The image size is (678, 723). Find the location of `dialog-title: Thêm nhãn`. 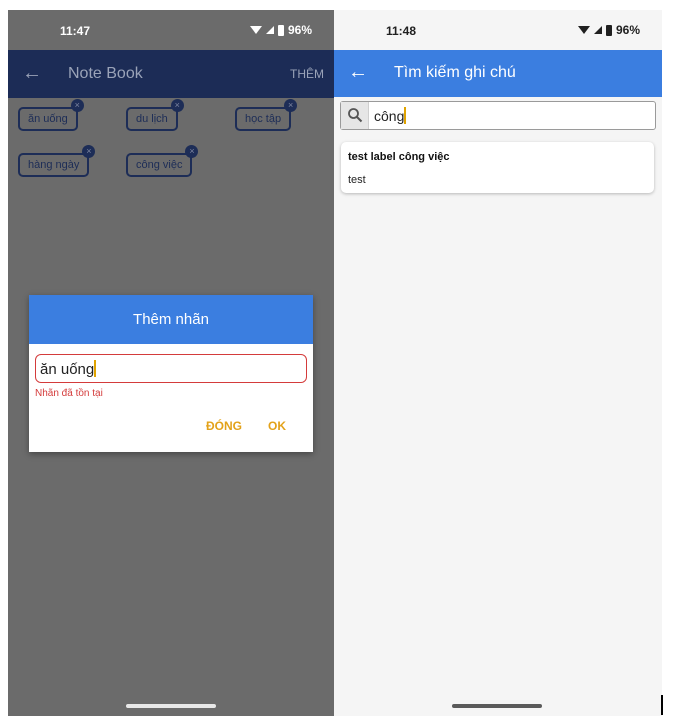

dialog-title: Thêm nhãn is located at coordinates (171, 319).